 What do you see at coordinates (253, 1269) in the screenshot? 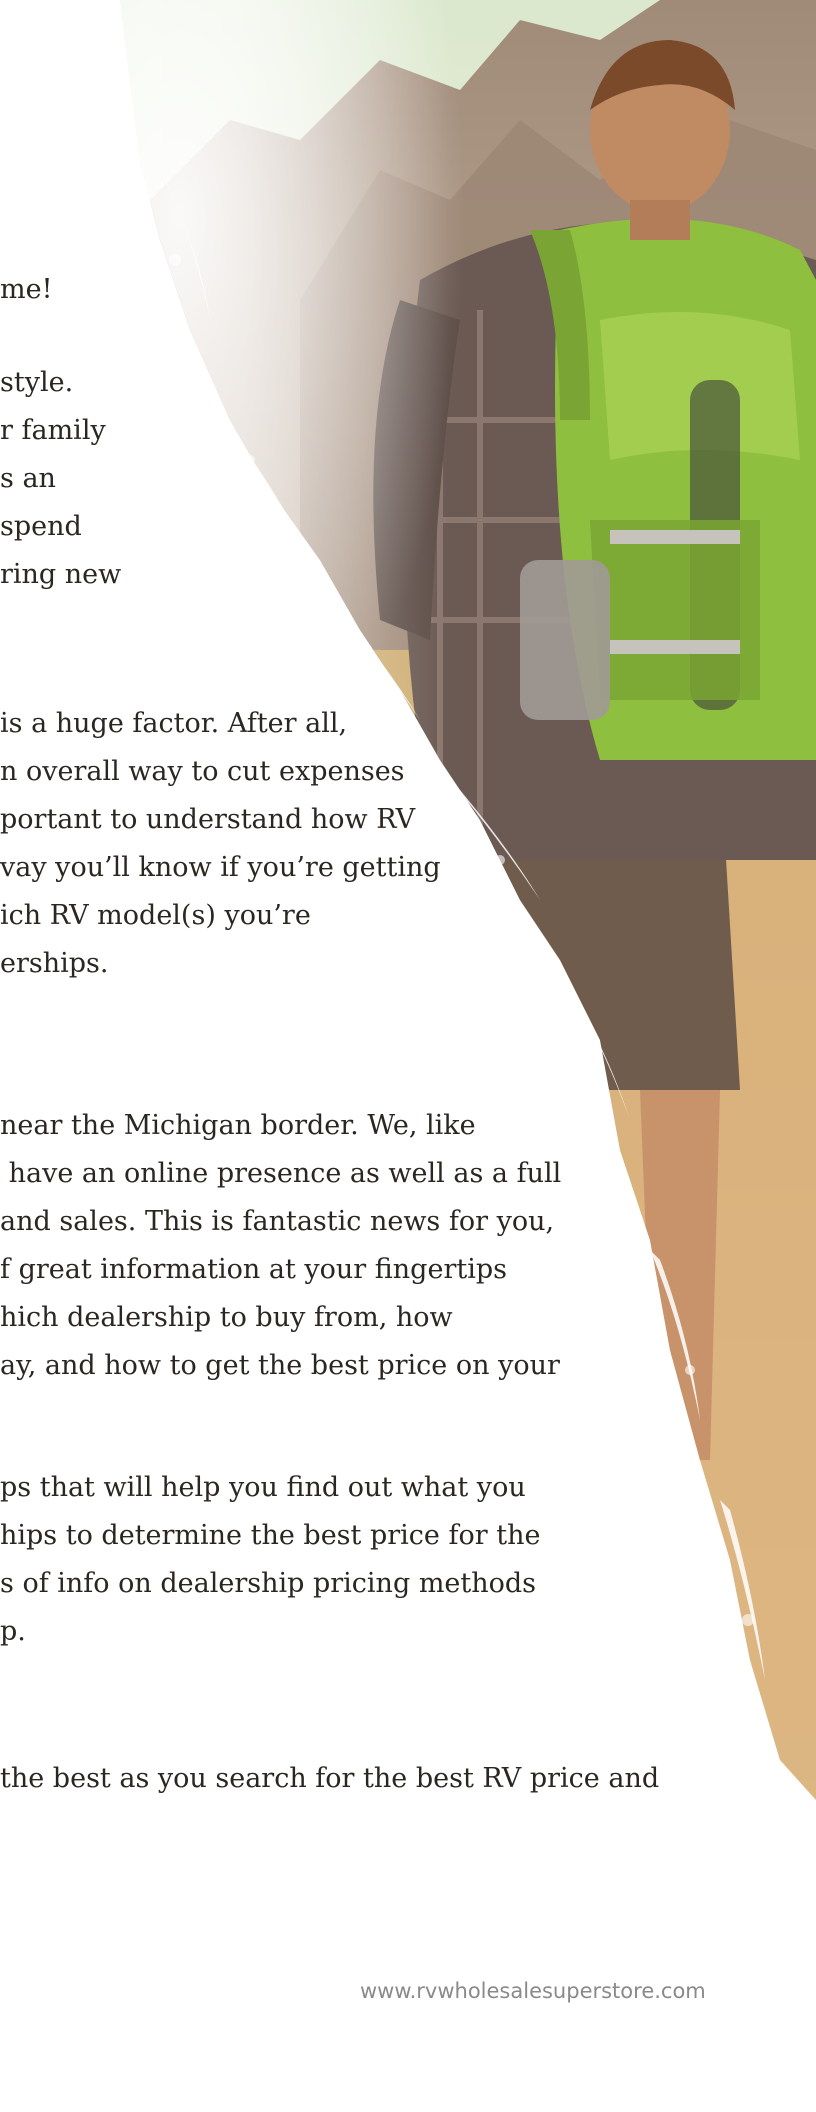
I see `paragraph-3-line-4: f great information at your fingertips` at bounding box center [253, 1269].